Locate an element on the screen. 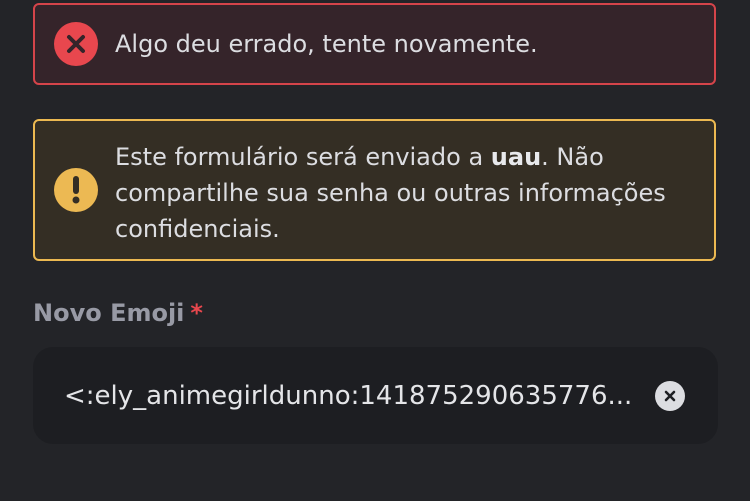 The width and height of the screenshot is (750, 501). error-alert: Algo deu errado, tente novamente. is located at coordinates (374, 44).